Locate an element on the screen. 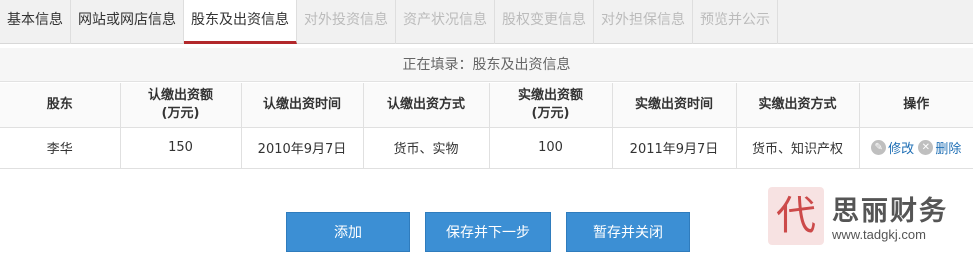  cell-paid-method: 货币、知识产权 is located at coordinates (798, 148).